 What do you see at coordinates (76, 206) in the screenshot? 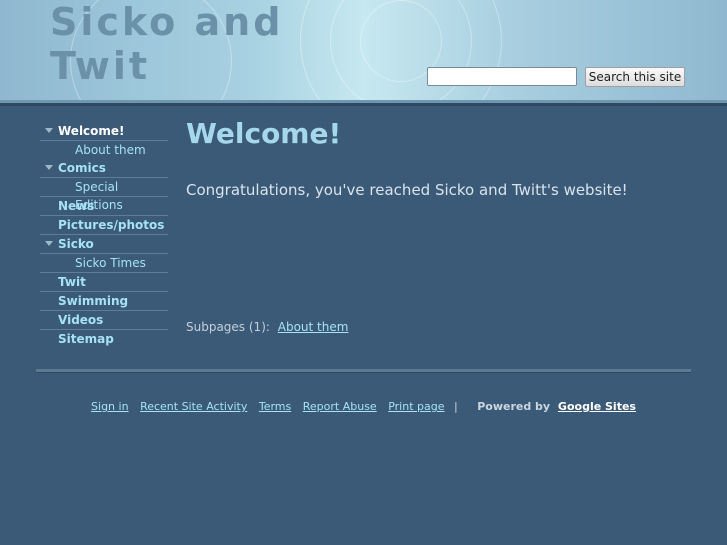
I see `sidebar-item-label: News` at bounding box center [76, 206].